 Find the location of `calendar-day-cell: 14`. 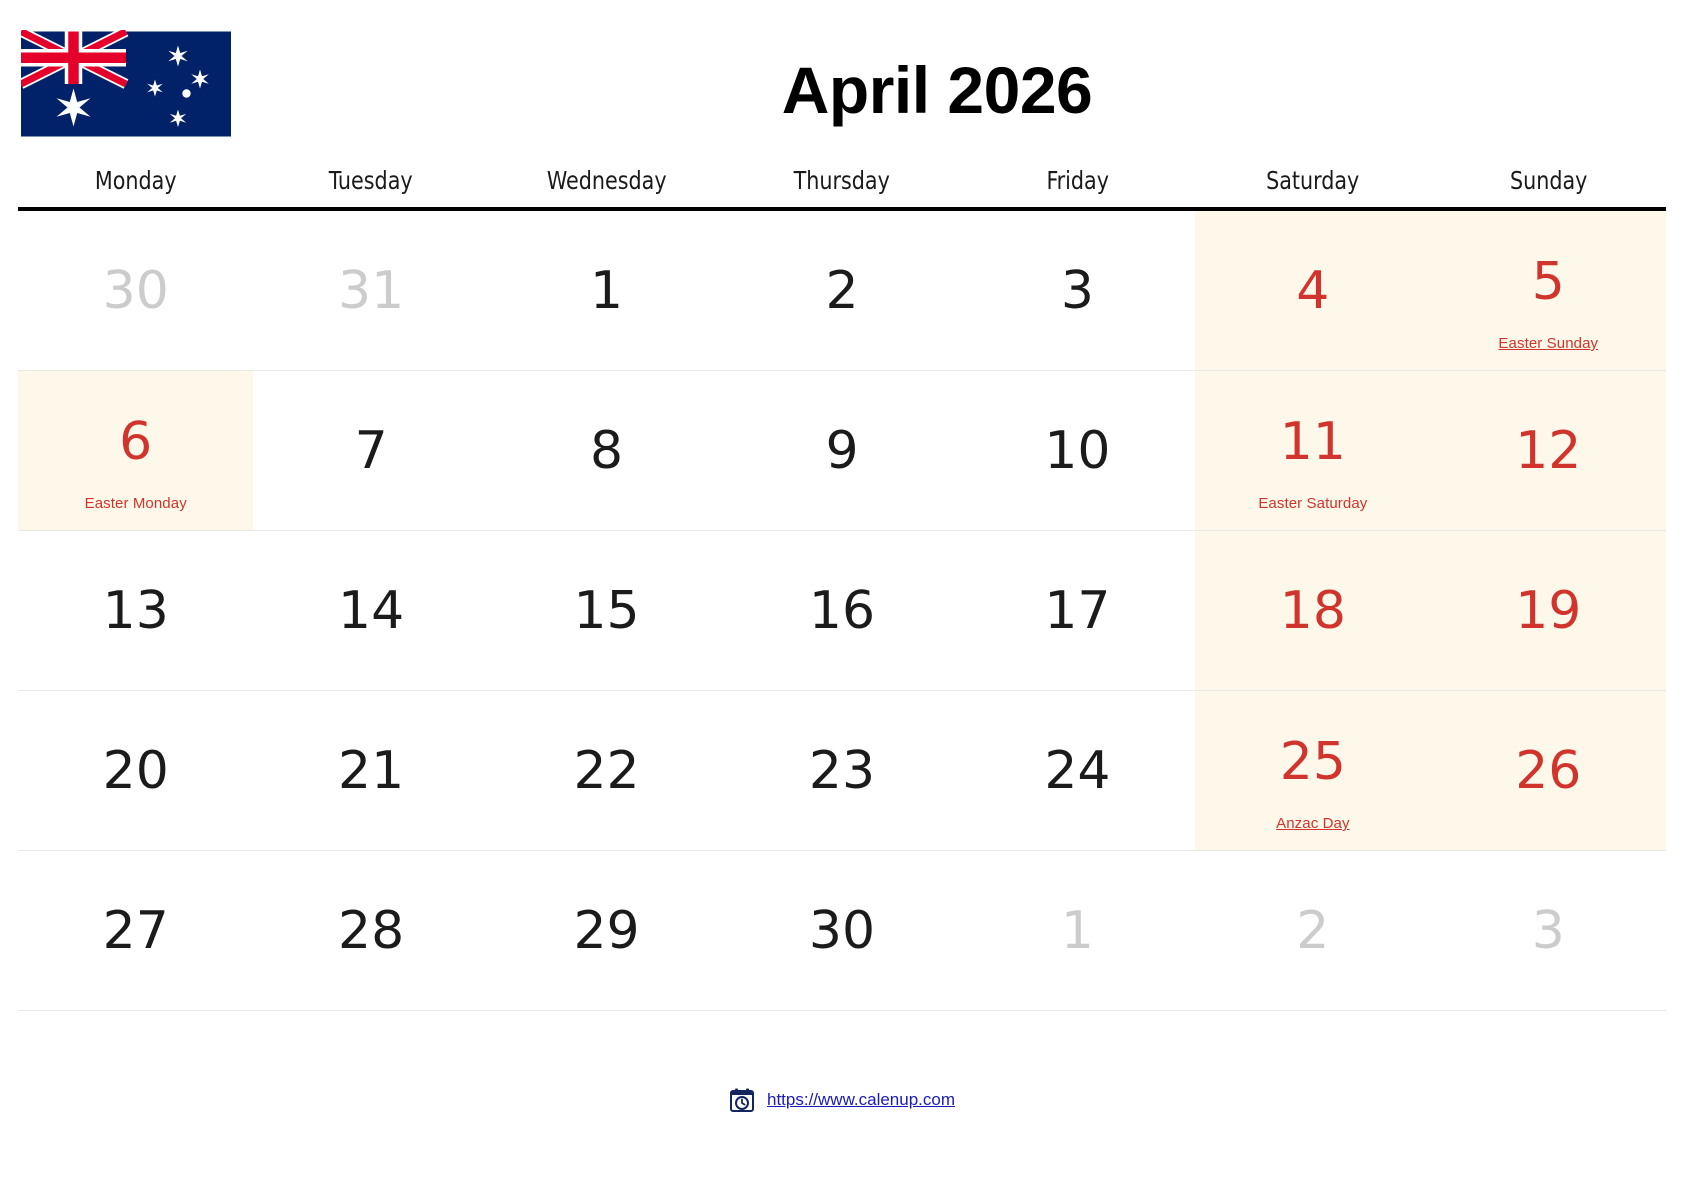

calendar-day-cell: 14 is located at coordinates (371, 611).